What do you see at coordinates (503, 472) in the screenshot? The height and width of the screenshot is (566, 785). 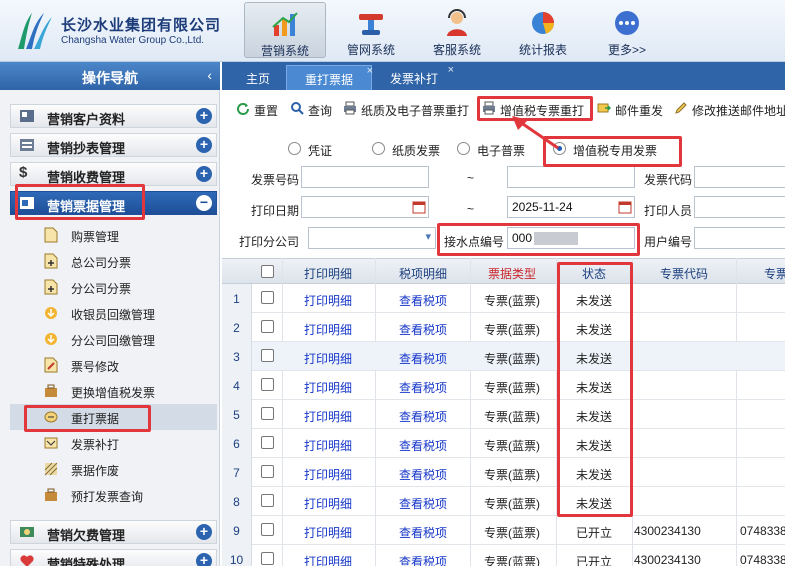 I see `table-row: 7 打印明细 查看税项 专票(蓝票) 未发送` at bounding box center [503, 472].